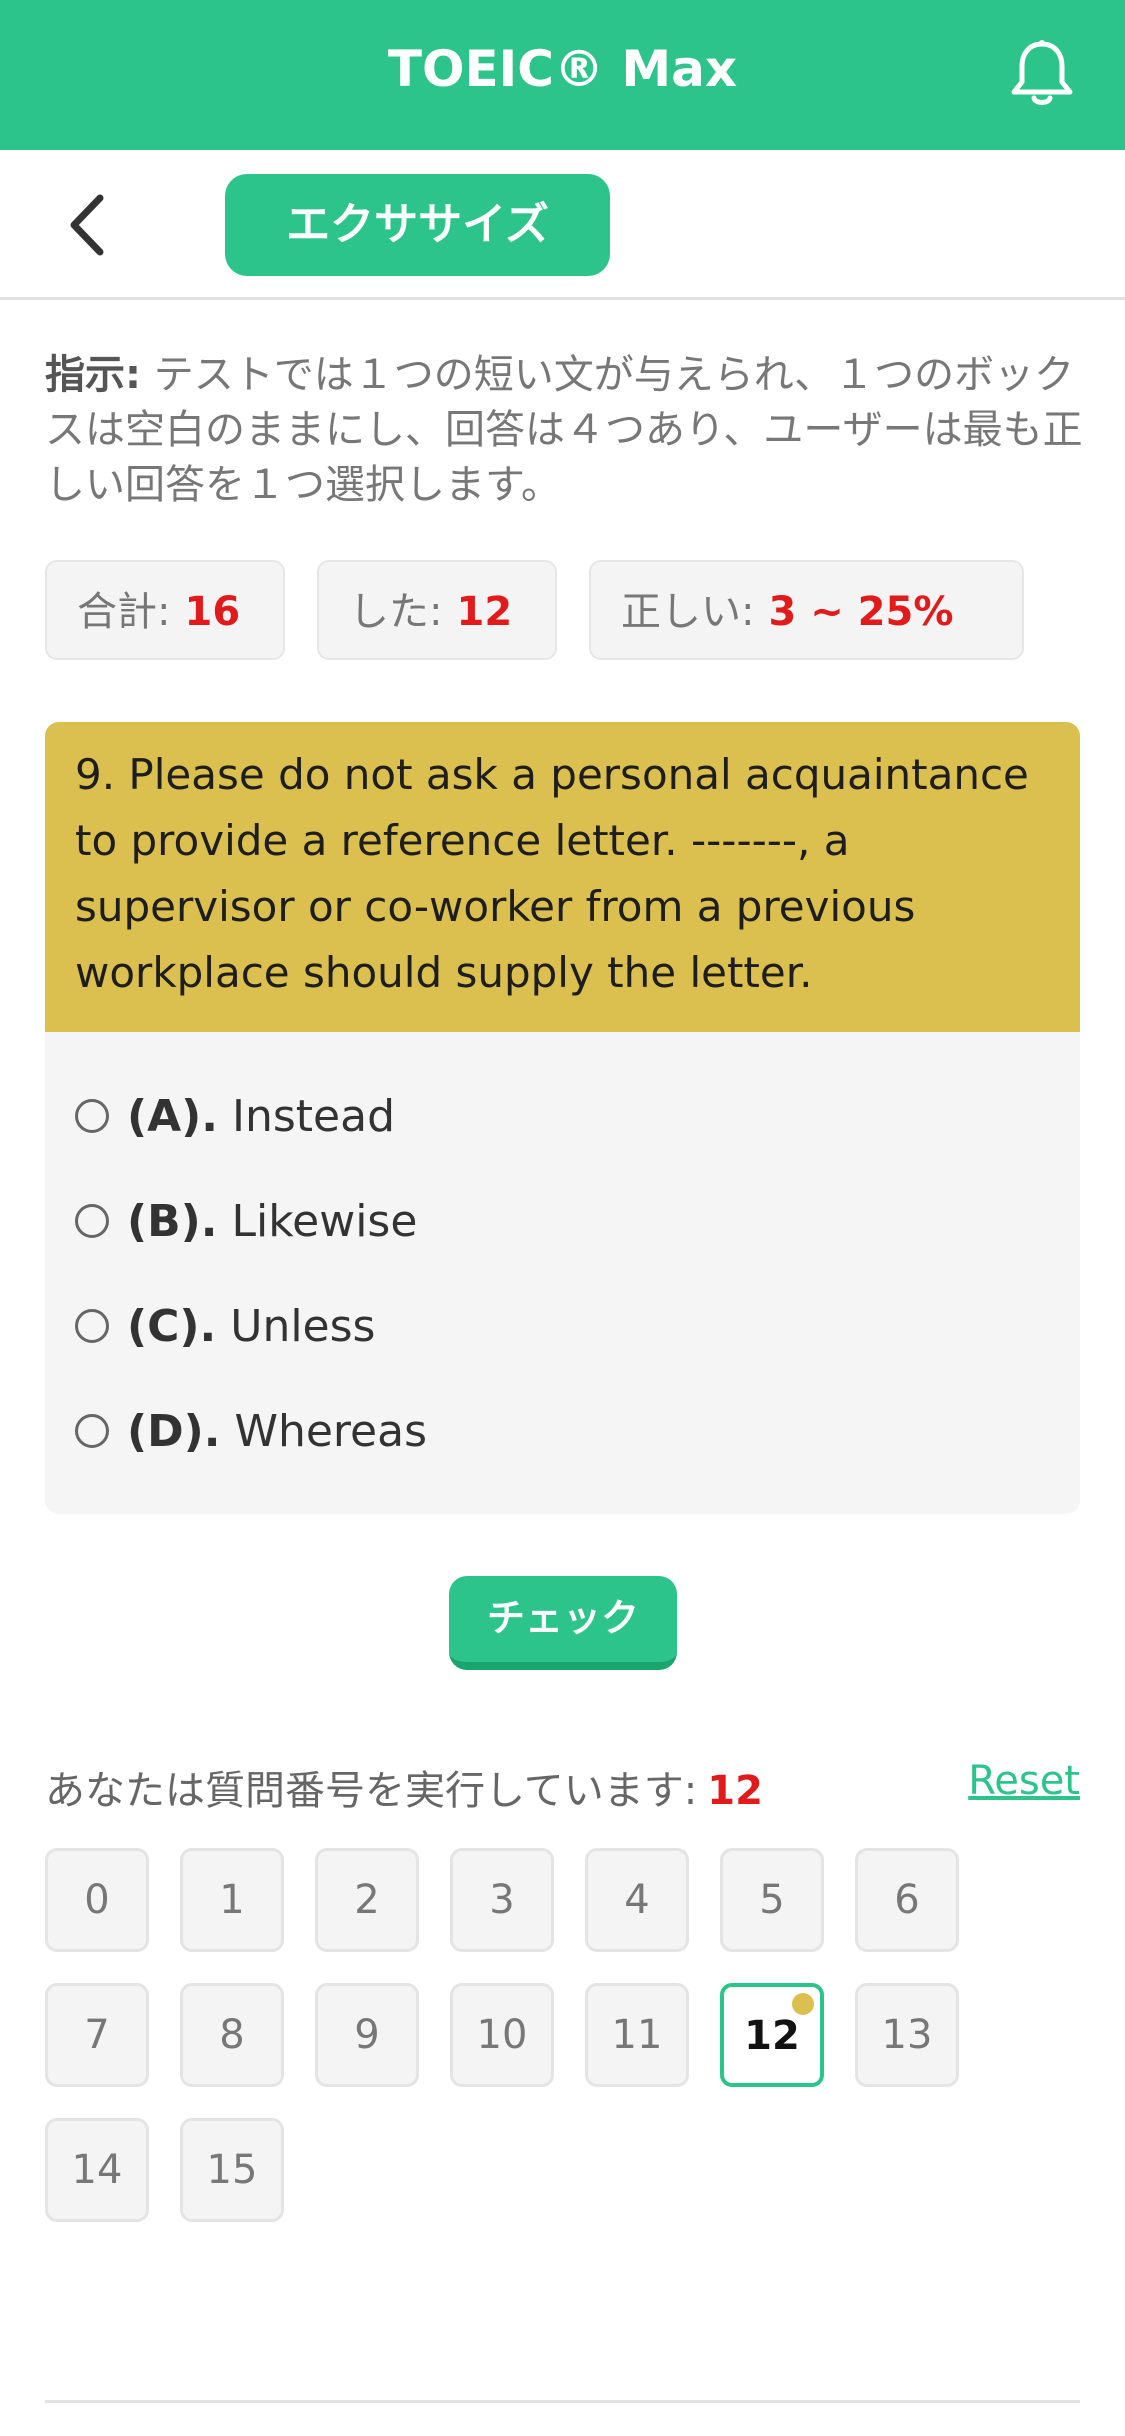 This screenshot has height=2436, width=1125. Describe the element at coordinates (688, 612) in the screenshot. I see `stat-correct-label: 正しい:` at that location.